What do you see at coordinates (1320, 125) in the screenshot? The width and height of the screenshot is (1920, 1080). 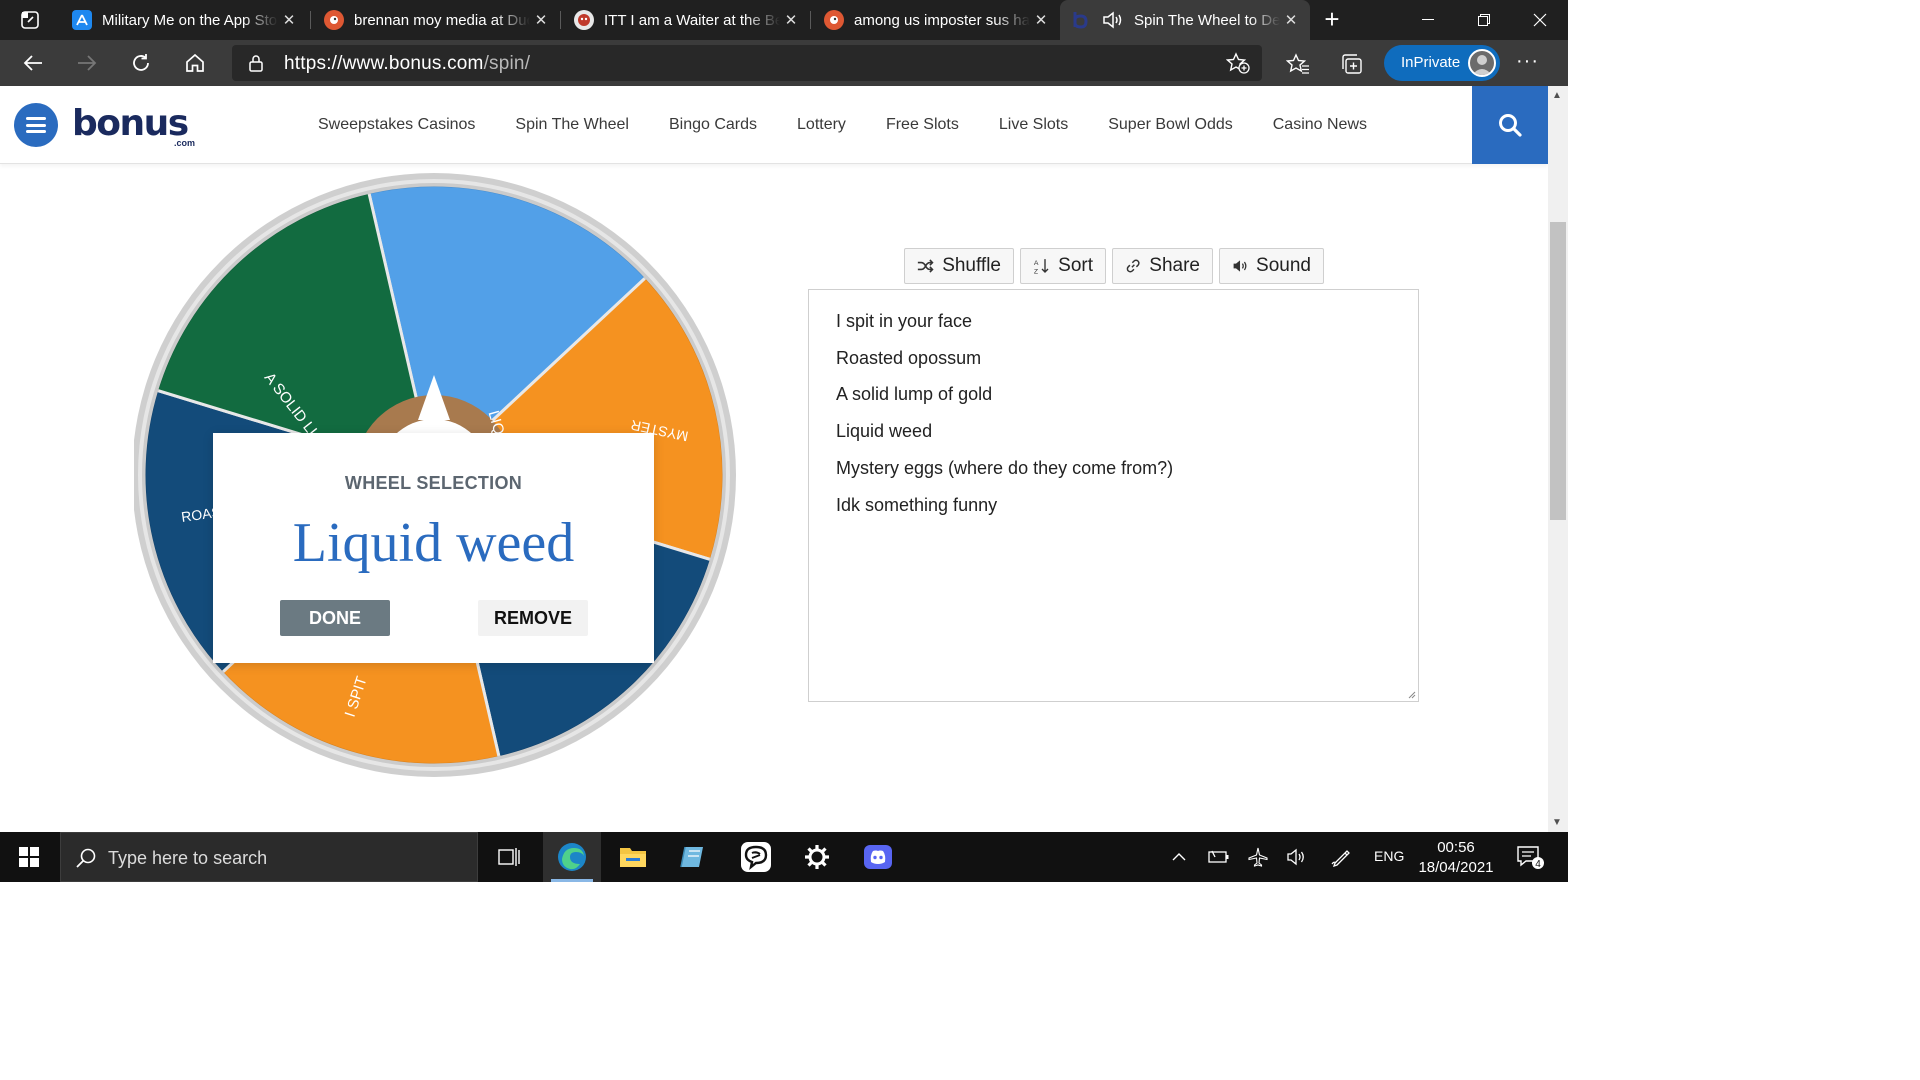 I see `nav-casino-news: Casino News` at bounding box center [1320, 125].